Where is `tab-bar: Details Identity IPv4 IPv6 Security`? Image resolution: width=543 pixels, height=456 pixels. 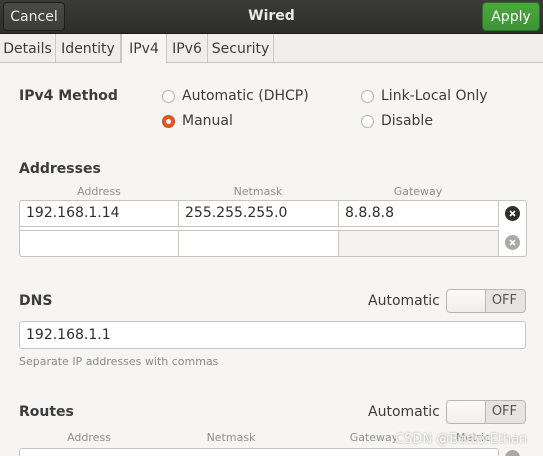 tab-bar: Details Identity IPv4 IPv6 Security is located at coordinates (271, 49).